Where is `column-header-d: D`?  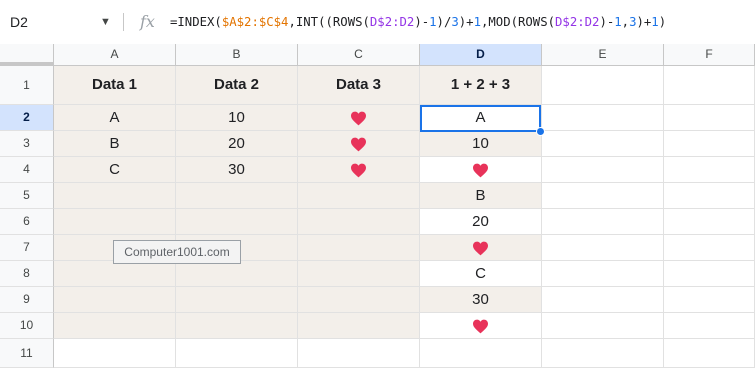
column-header-d: D is located at coordinates (481, 55).